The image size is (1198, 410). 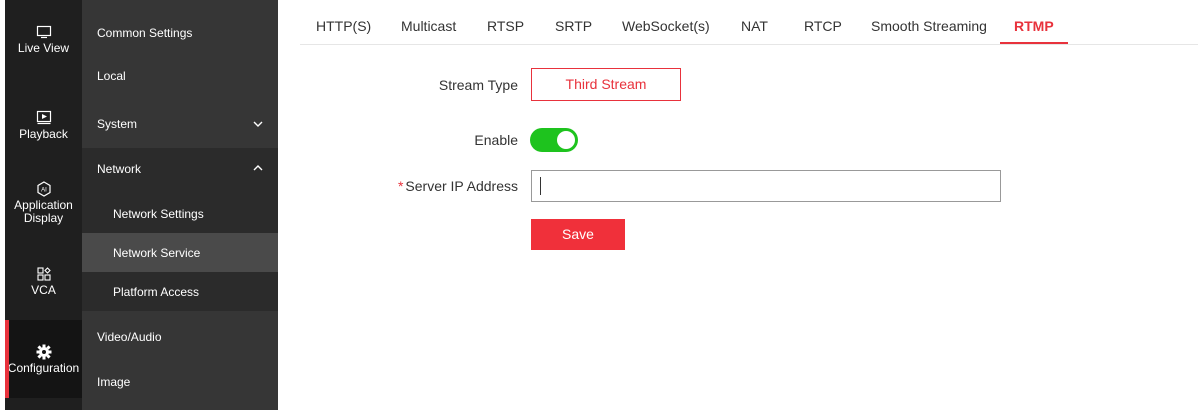 What do you see at coordinates (111, 75) in the screenshot?
I see `menu-label: Local` at bounding box center [111, 75].